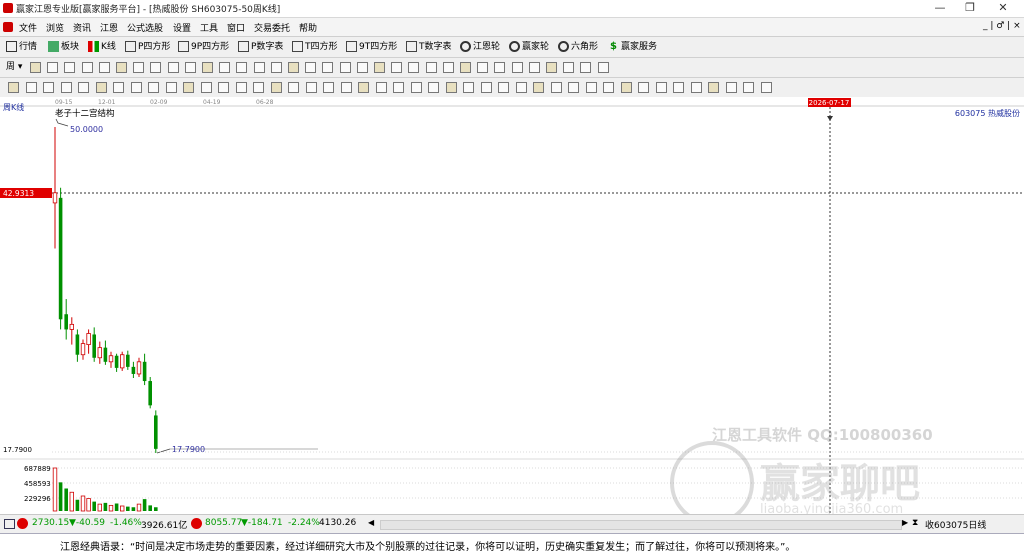 This screenshot has width=1024, height=555. I want to click on period-tool-24-icon, so click(431, 67).